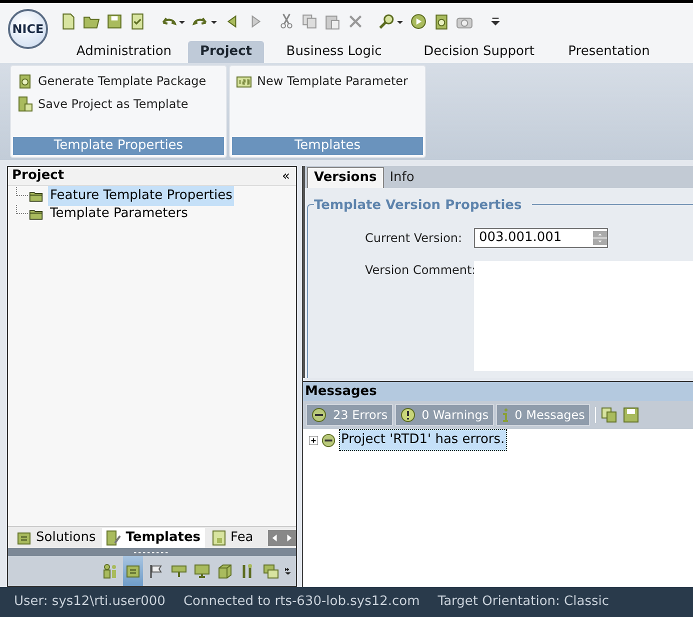  I want to click on status-text: Target Orientation: Classic, so click(524, 602).